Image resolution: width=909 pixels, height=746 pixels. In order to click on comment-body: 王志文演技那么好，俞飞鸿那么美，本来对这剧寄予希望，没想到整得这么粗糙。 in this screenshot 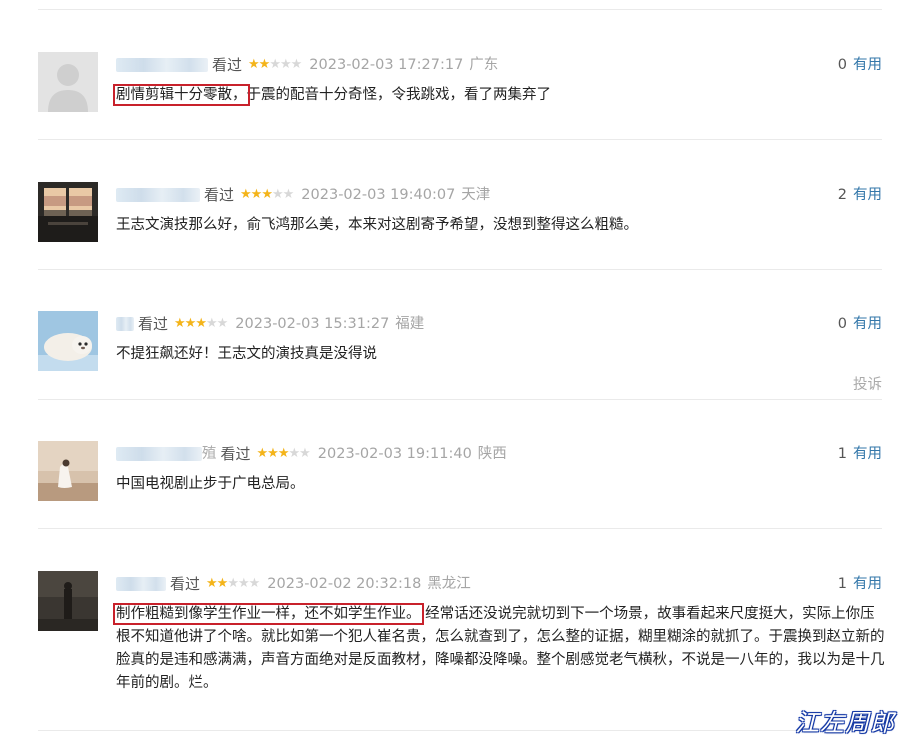, I will do `click(377, 225)`.